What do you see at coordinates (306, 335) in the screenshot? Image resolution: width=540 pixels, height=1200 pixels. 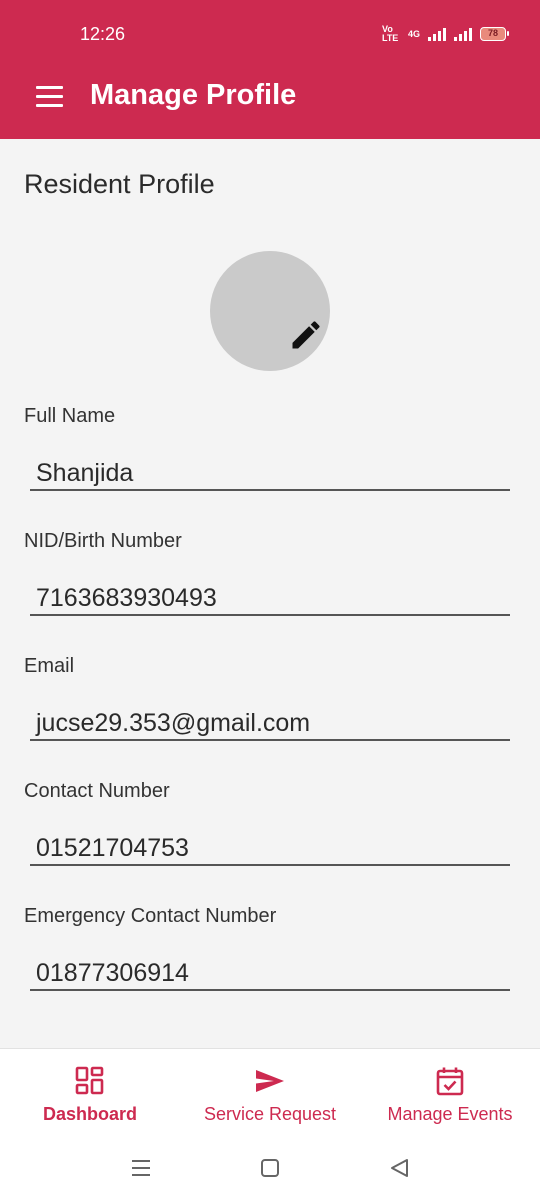 I see `pencil-edit-icon` at bounding box center [306, 335].